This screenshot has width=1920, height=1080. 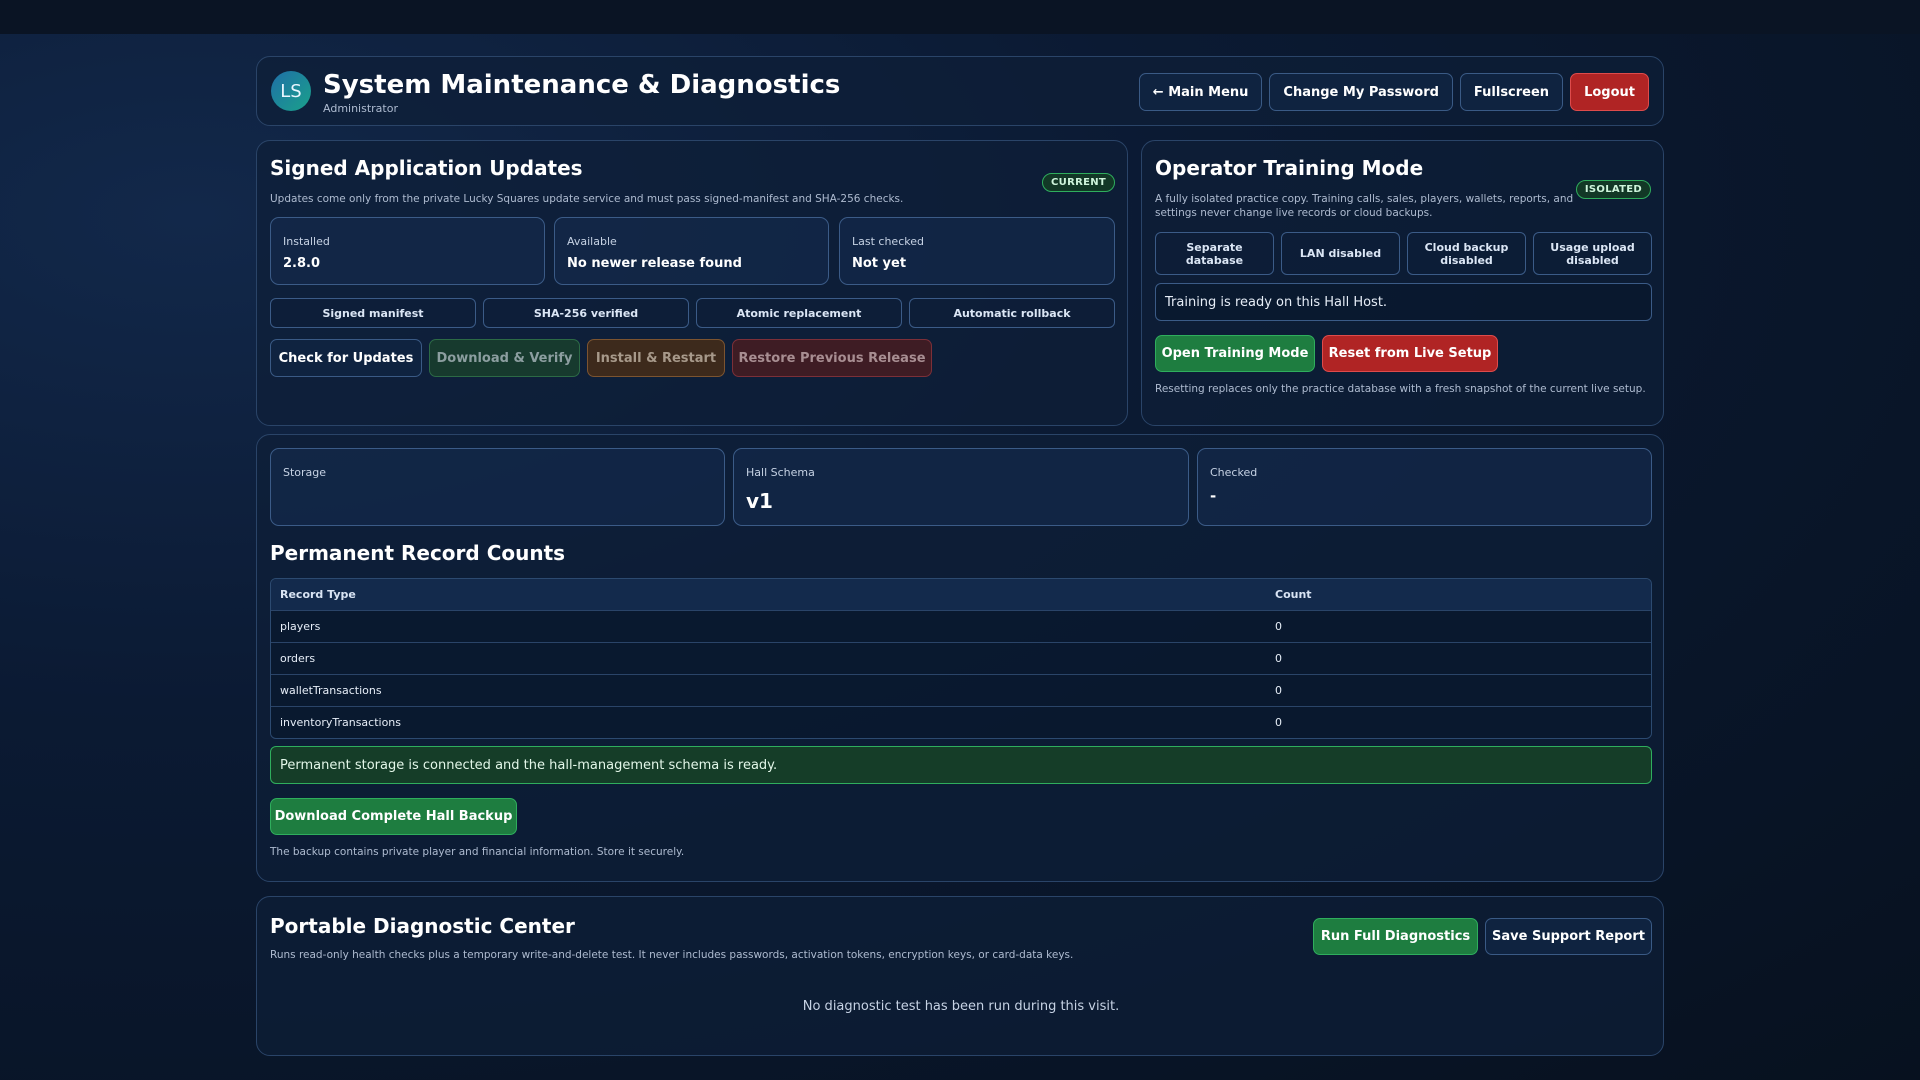 I want to click on user-role: Administrator, so click(x=360, y=108).